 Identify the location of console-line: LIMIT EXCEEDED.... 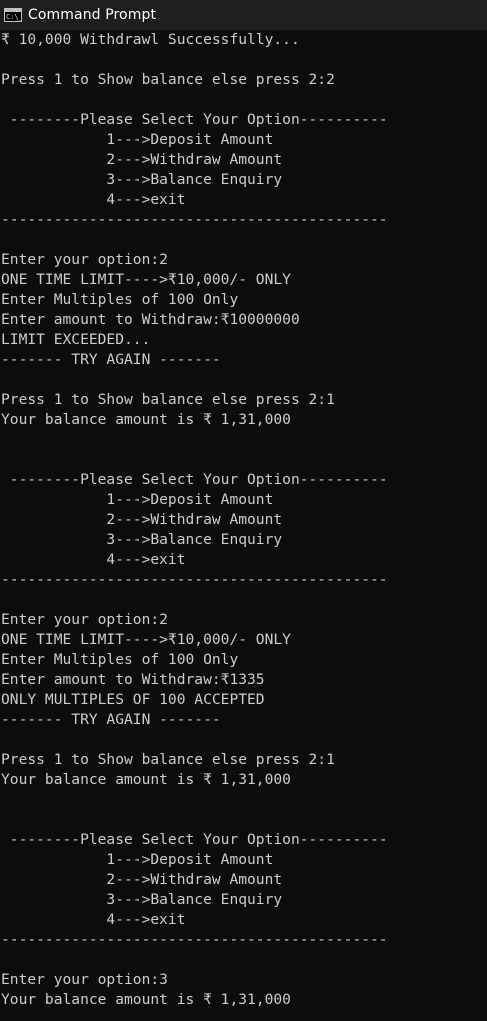
(76, 339).